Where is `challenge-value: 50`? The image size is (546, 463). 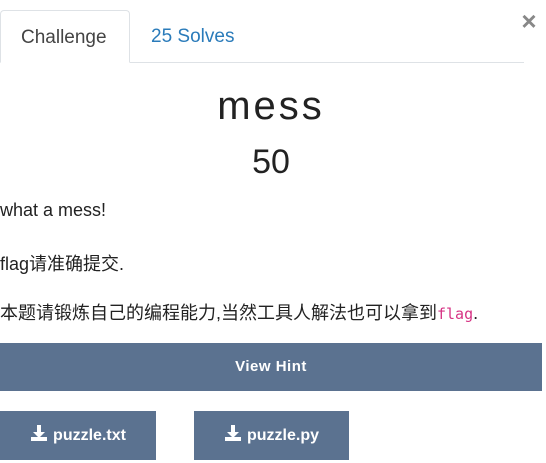 challenge-value: 50 is located at coordinates (271, 162).